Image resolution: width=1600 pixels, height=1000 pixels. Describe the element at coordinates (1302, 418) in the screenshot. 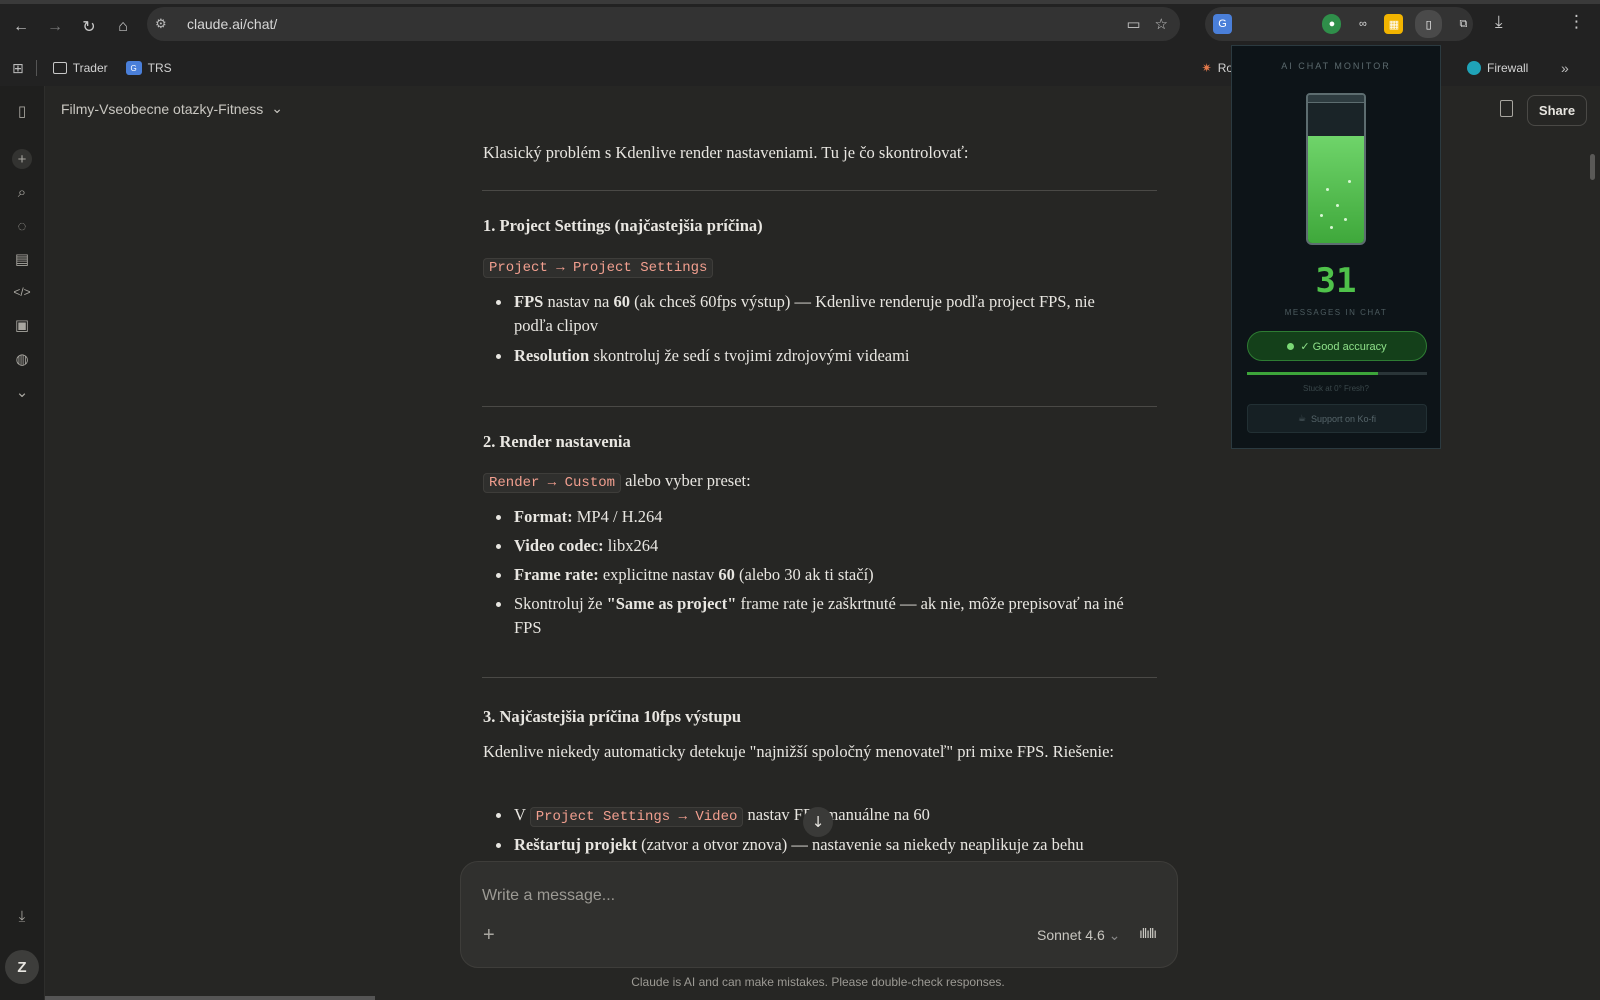

I see `coffee-icon: ☕` at that location.